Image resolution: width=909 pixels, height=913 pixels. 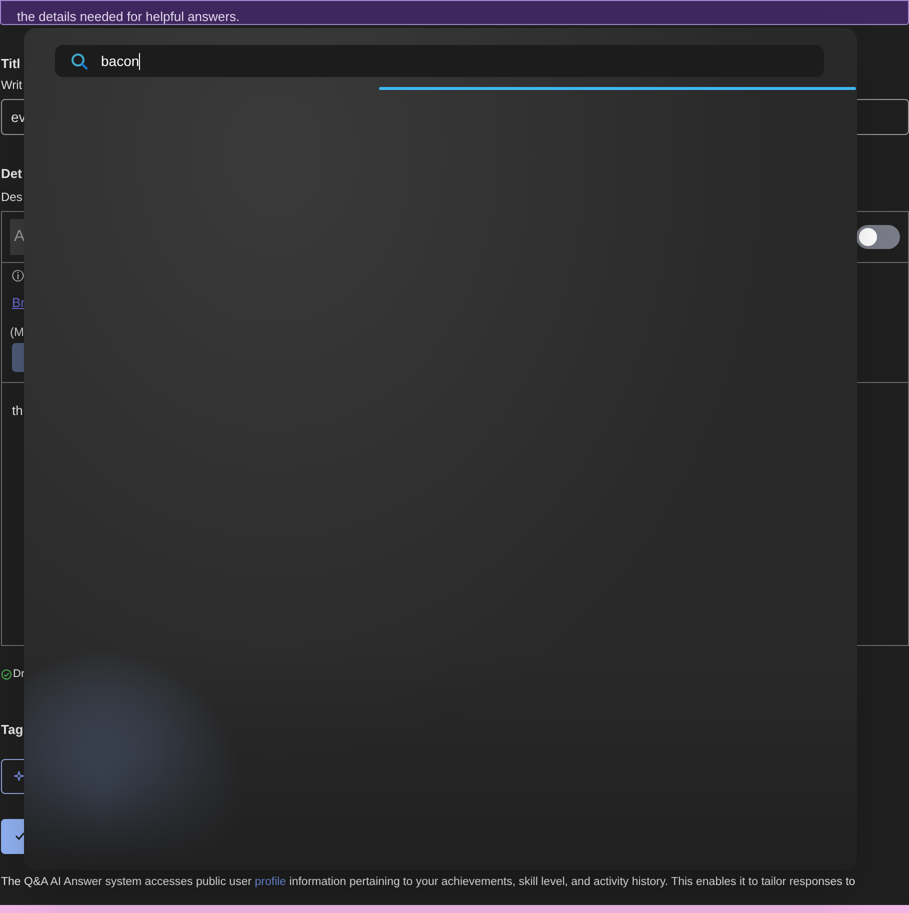 I want to click on check-circle-icon, so click(x=6, y=674).